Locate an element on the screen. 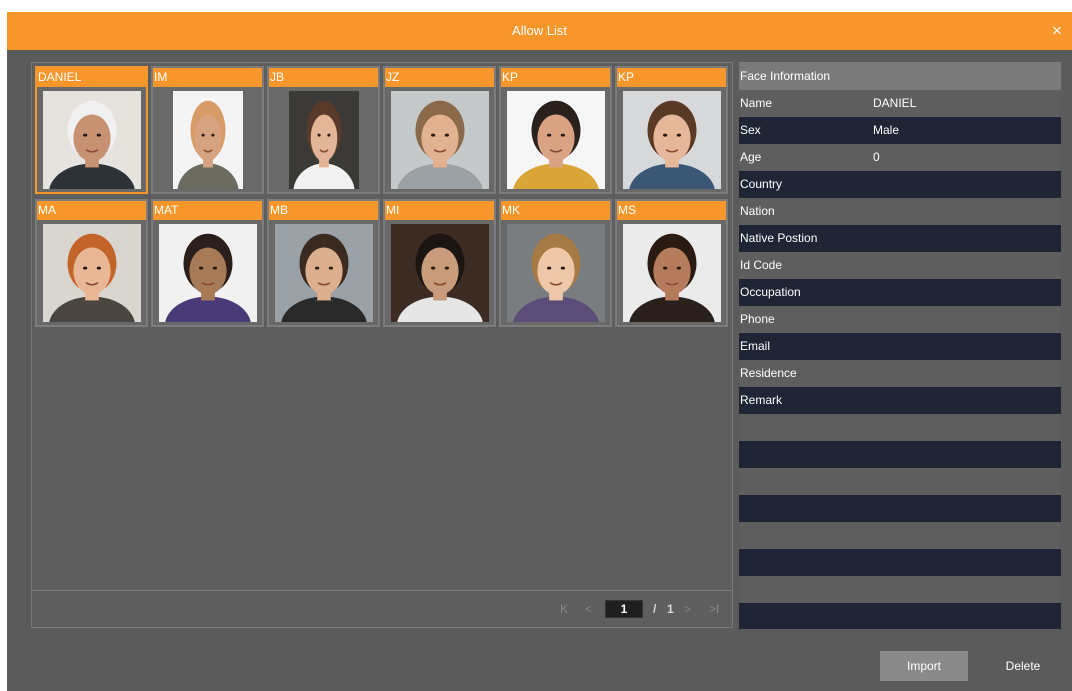  face-card-label: MAT is located at coordinates (207, 210).